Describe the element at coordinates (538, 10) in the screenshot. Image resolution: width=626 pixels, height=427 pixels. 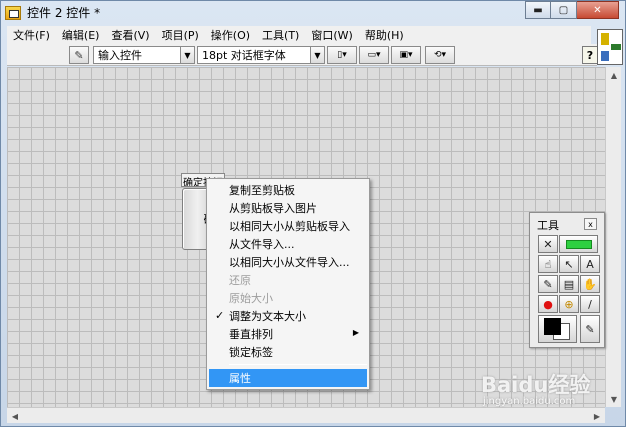
I see `minimize-button: ▬` at that location.